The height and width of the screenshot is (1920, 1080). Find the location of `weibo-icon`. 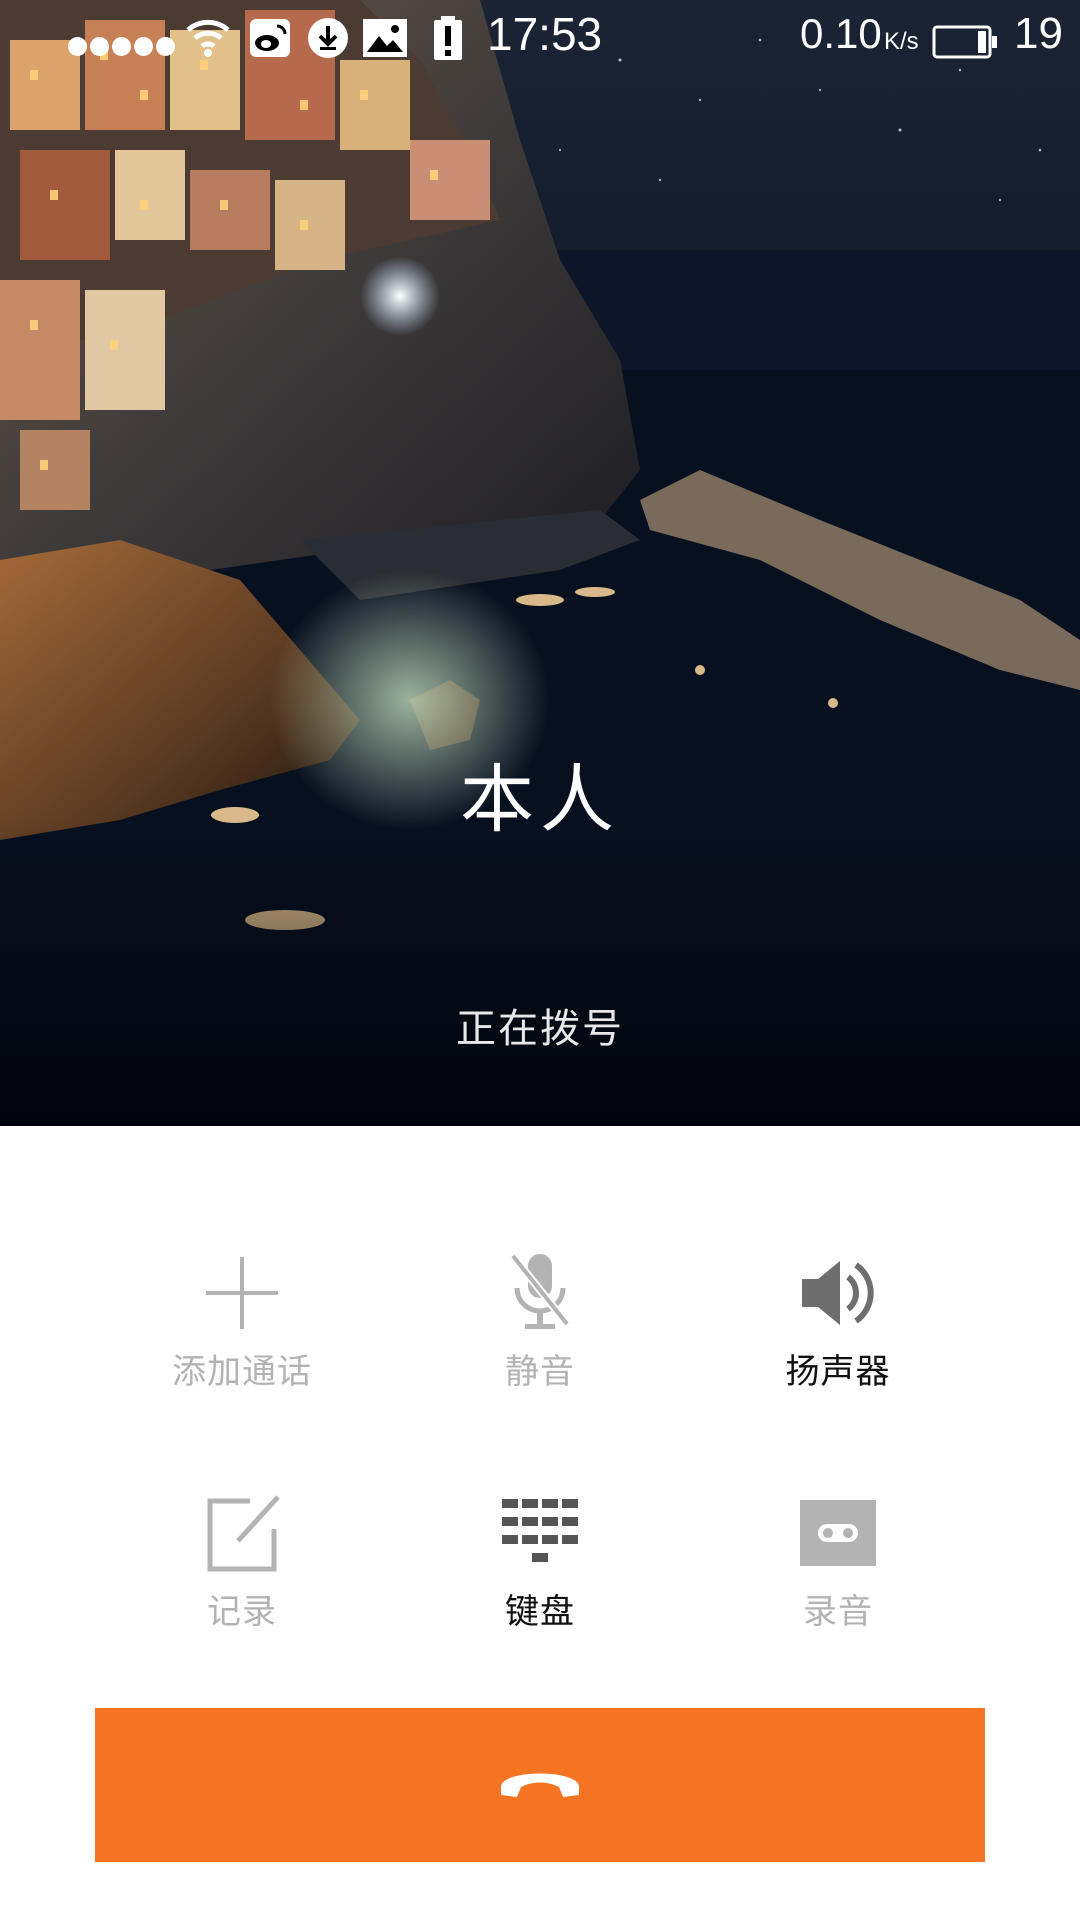

weibo-icon is located at coordinates (270, 38).